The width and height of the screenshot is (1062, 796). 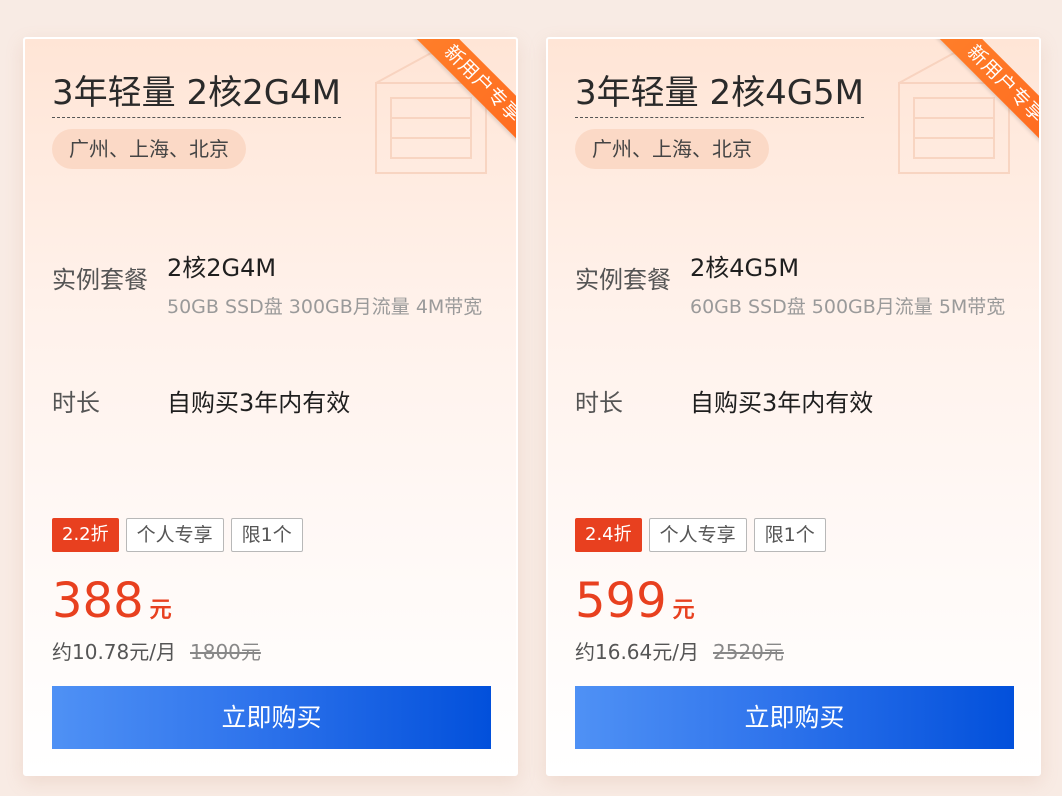 I want to click on price-amount: 599, so click(x=621, y=601).